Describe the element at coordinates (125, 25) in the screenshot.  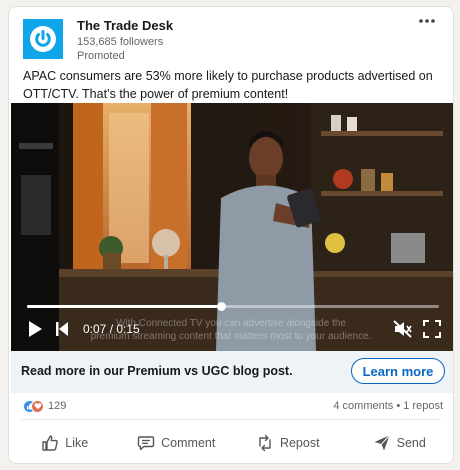
I see `company-name: The Trade Desk` at that location.